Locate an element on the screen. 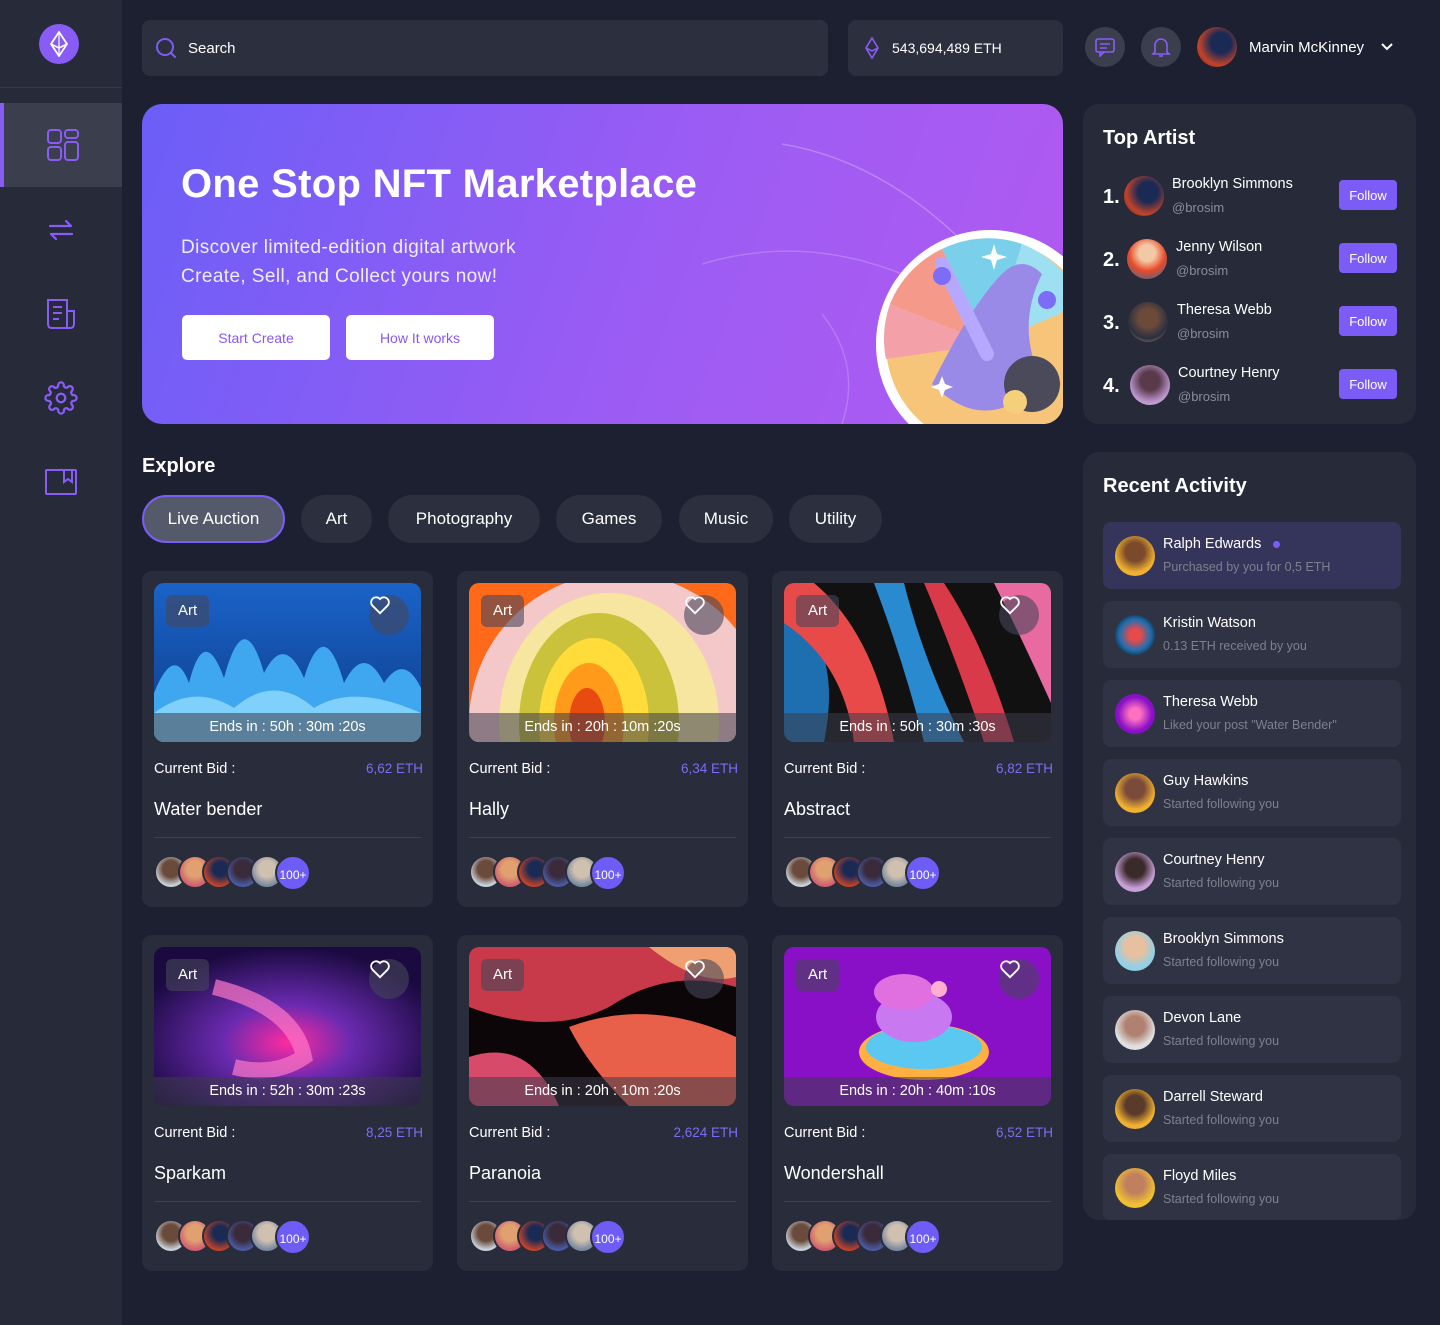  bid-value: 6,62 ETH is located at coordinates (394, 768).